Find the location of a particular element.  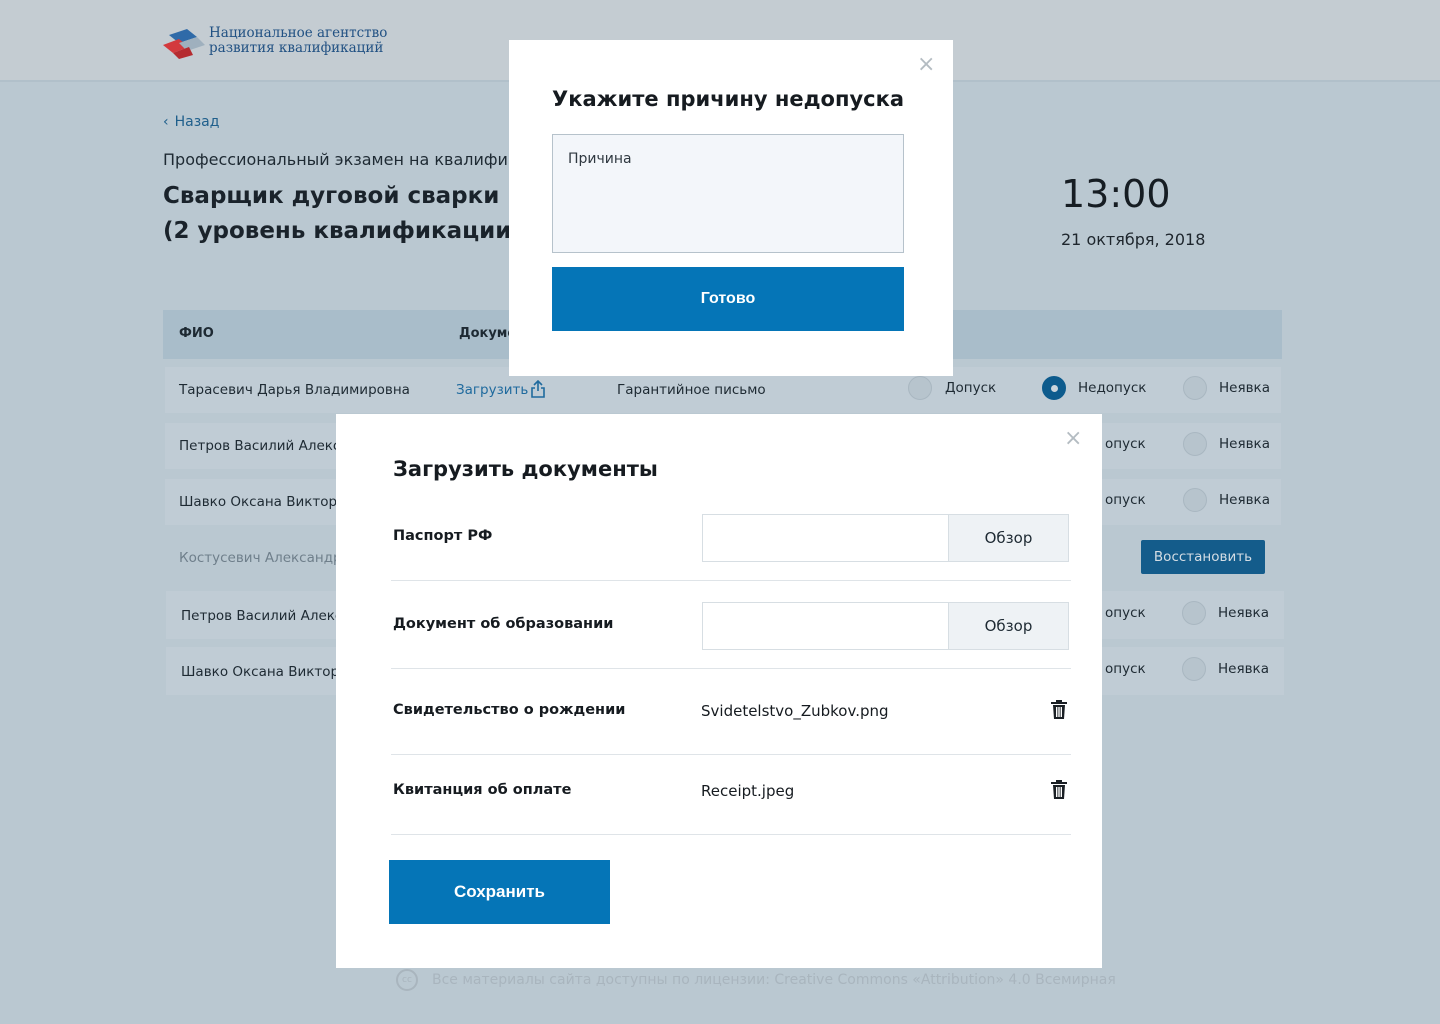

uploaded-file-name: Svidetelstvo_Zubkov.png is located at coordinates (795, 711).